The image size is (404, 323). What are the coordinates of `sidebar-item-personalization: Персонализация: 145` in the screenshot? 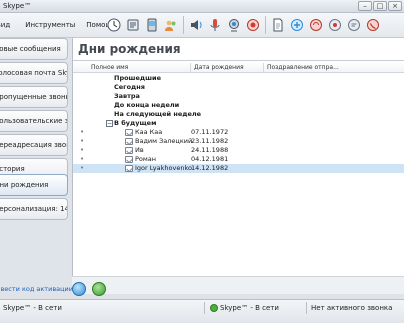 It's located at (34, 209).